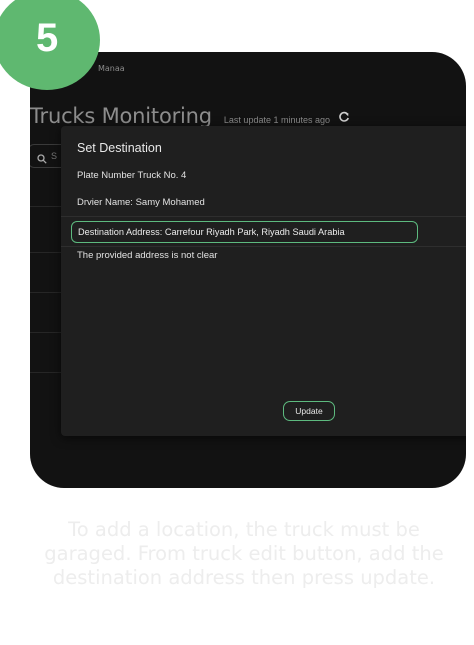  I want to click on refresh-icon, so click(344, 116).